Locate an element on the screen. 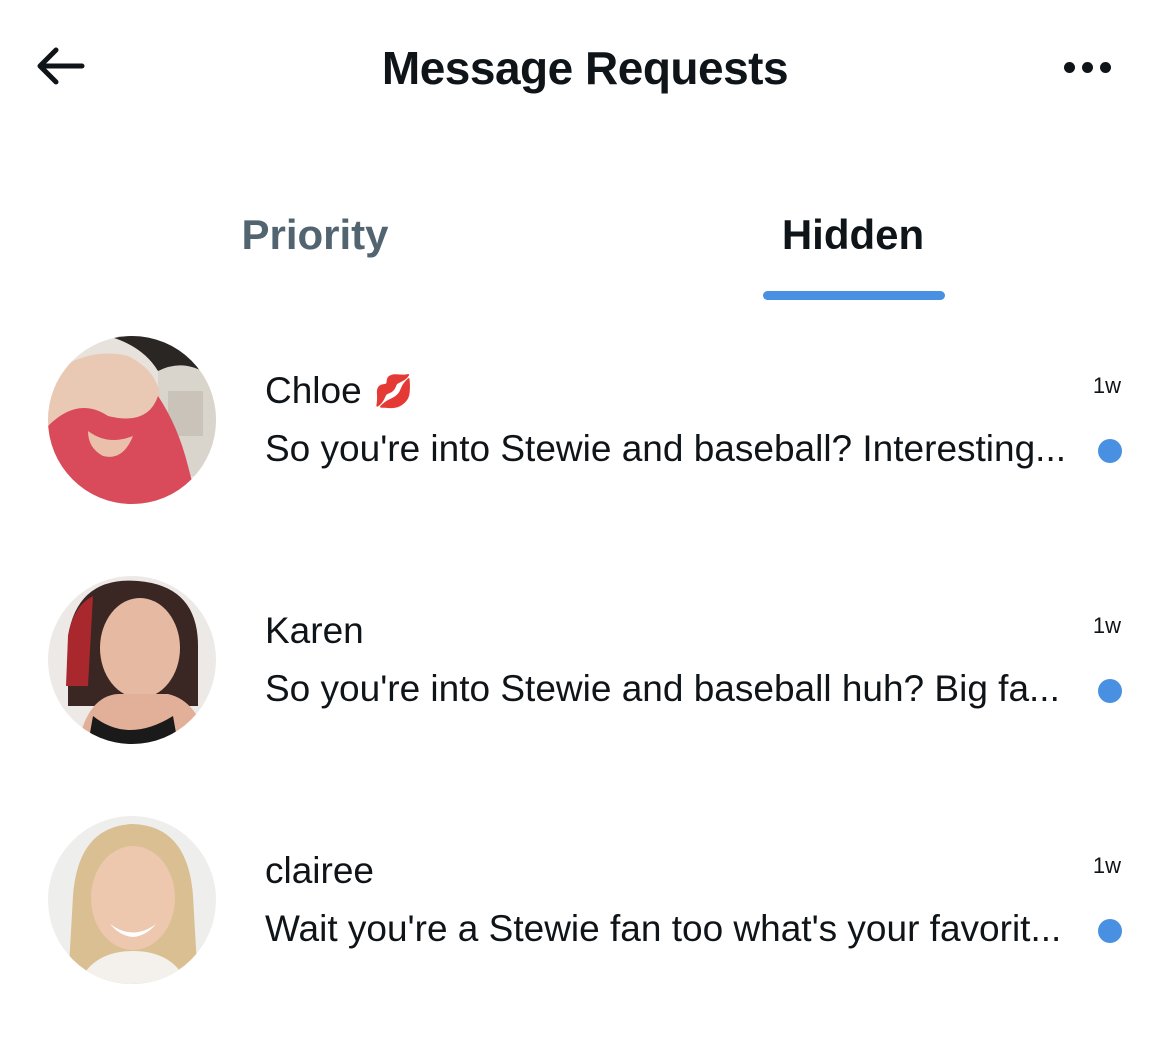 The image size is (1170, 1050). conversation-name-row: clairee is located at coordinates (319, 871).